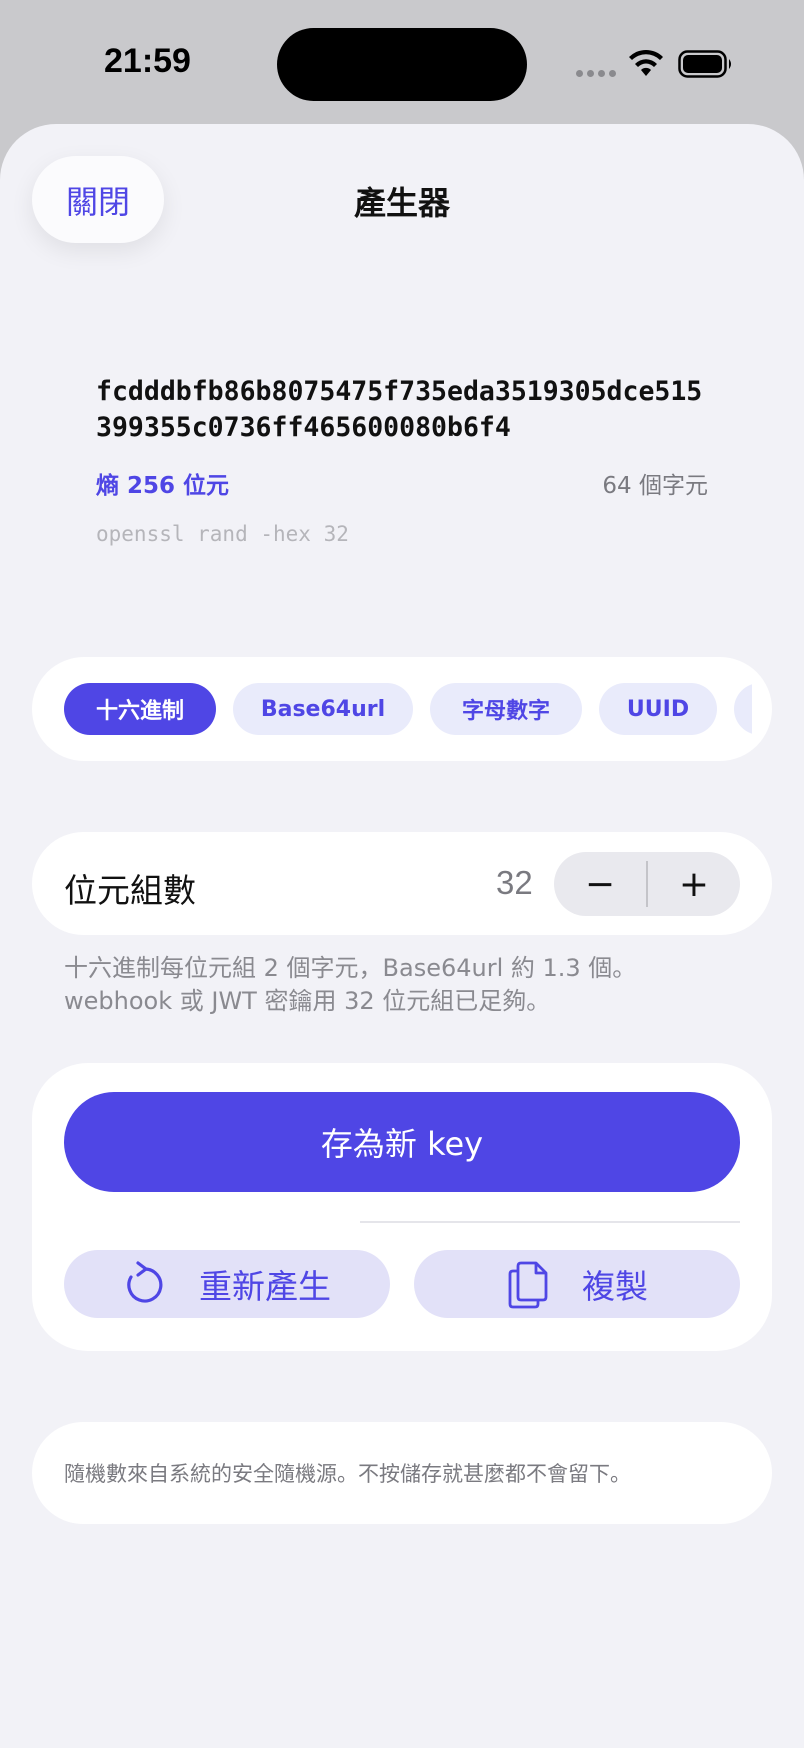 The height and width of the screenshot is (1748, 804). I want to click on regenerate-label: 重新產生, so click(265, 1286).